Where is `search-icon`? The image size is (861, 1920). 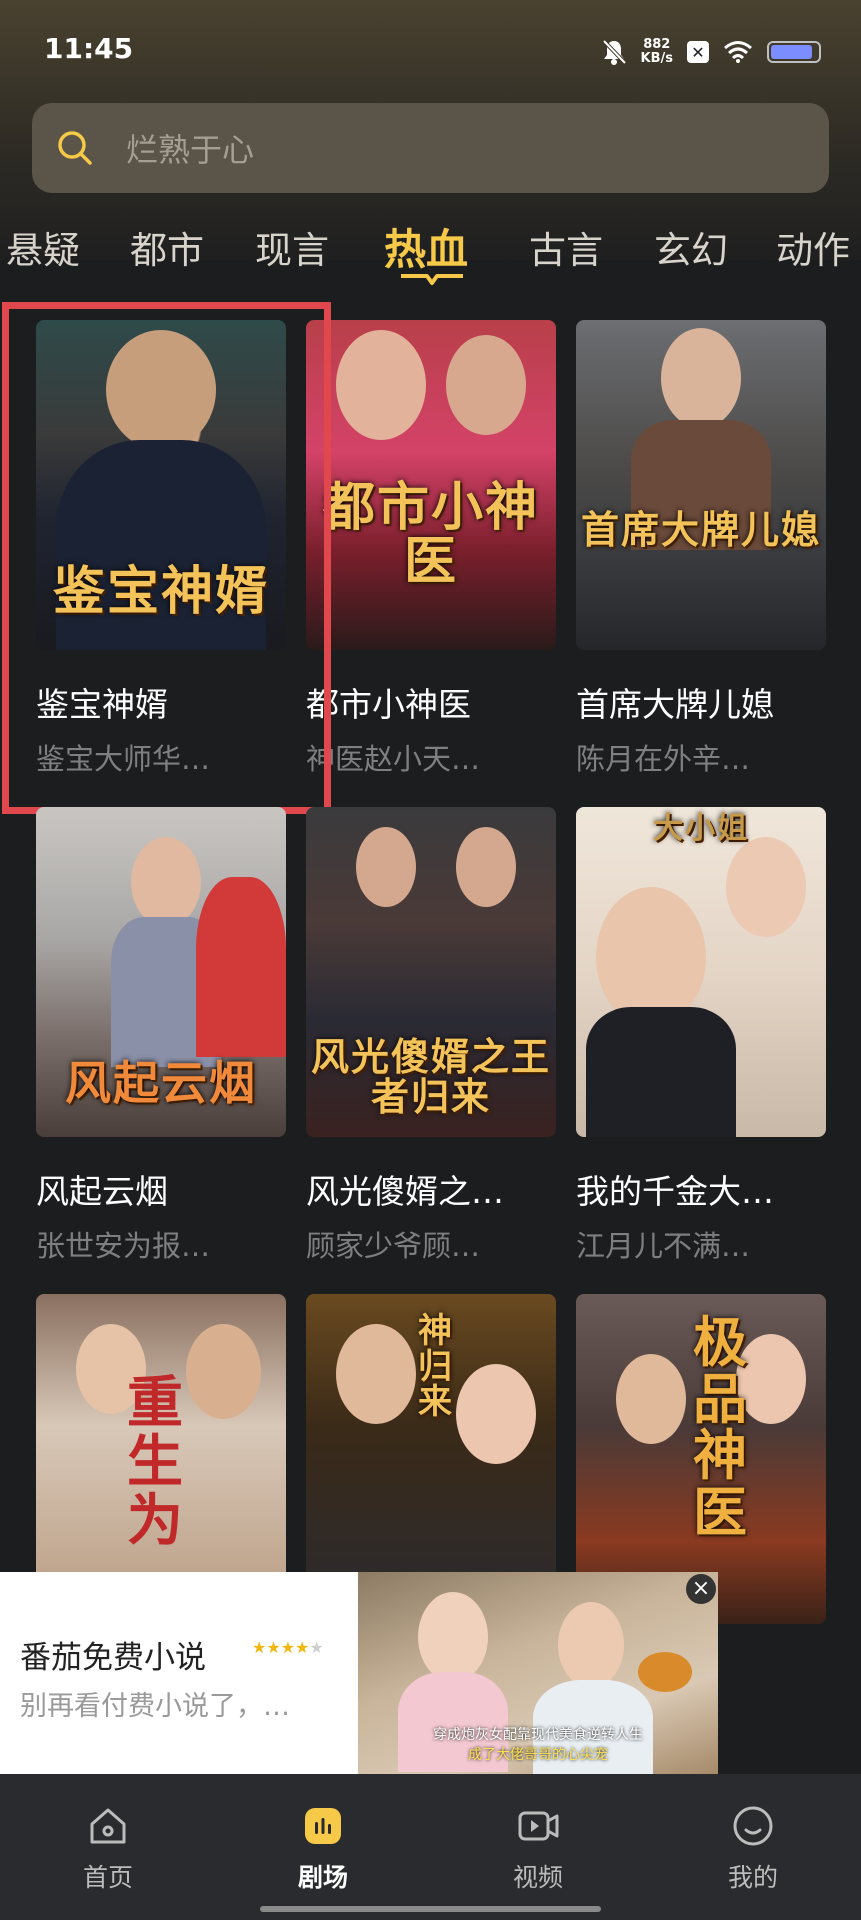
search-icon is located at coordinates (75, 148).